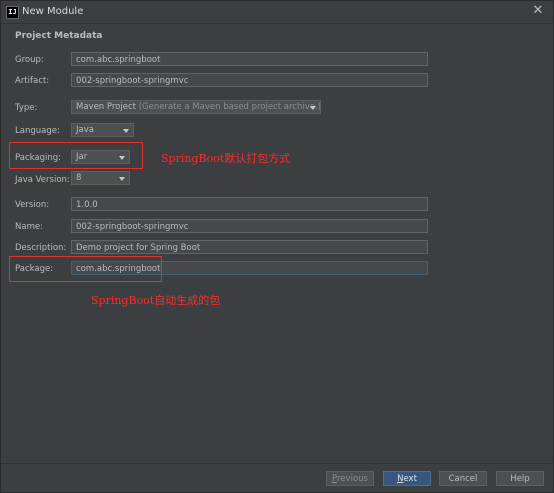 The width and height of the screenshot is (554, 493). I want to click on close-icon: ✕, so click(538, 11).